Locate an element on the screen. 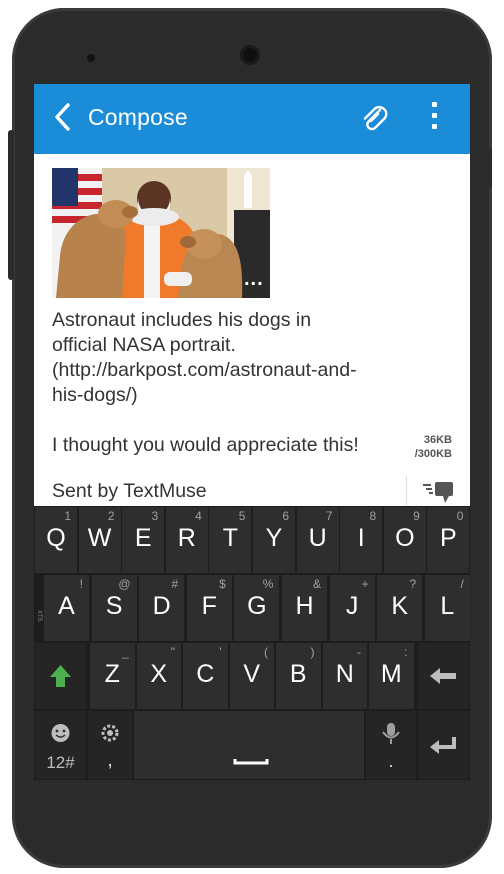  backspace-icon is located at coordinates (443, 676).